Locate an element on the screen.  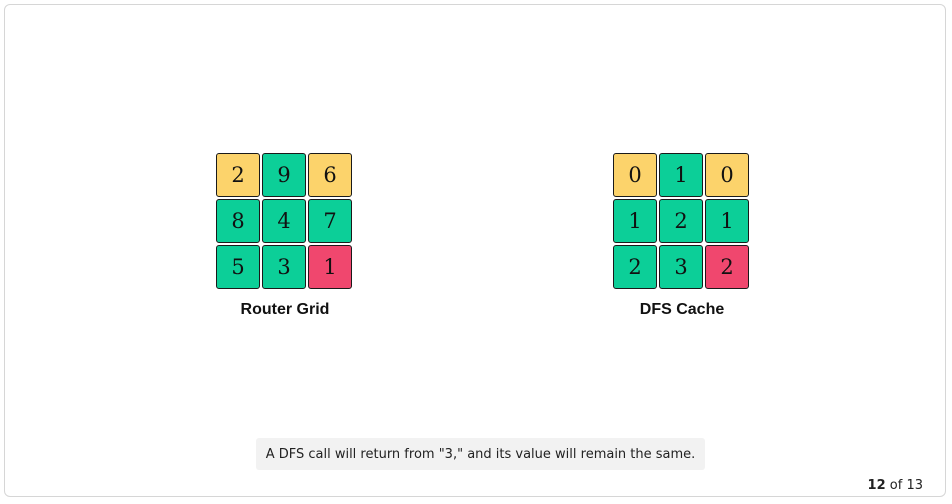
dfs-cache-label: DFS Cache is located at coordinates (682, 309).